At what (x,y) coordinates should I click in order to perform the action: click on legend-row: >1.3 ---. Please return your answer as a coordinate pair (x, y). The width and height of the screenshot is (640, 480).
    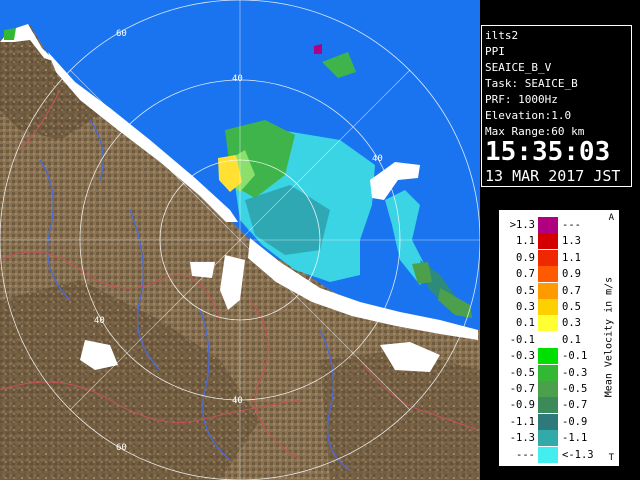
    Looking at the image, I should click on (550, 225).